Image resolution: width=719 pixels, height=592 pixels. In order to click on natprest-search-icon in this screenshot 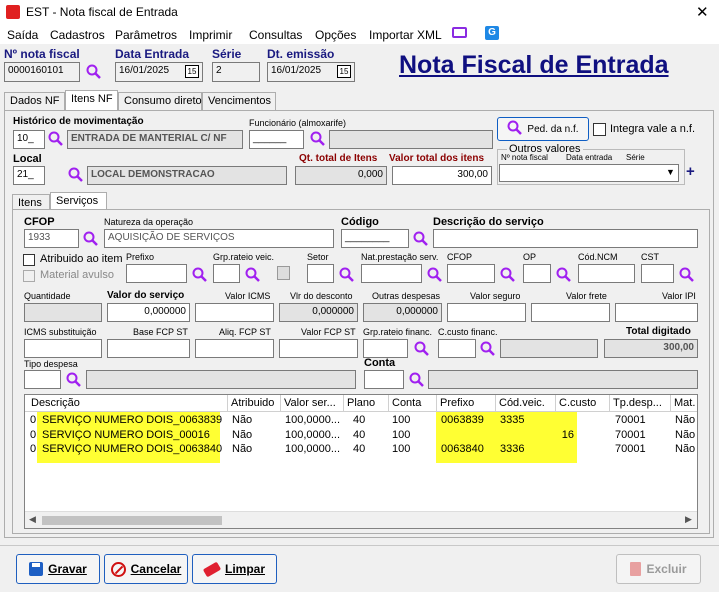, I will do `click(434, 274)`.